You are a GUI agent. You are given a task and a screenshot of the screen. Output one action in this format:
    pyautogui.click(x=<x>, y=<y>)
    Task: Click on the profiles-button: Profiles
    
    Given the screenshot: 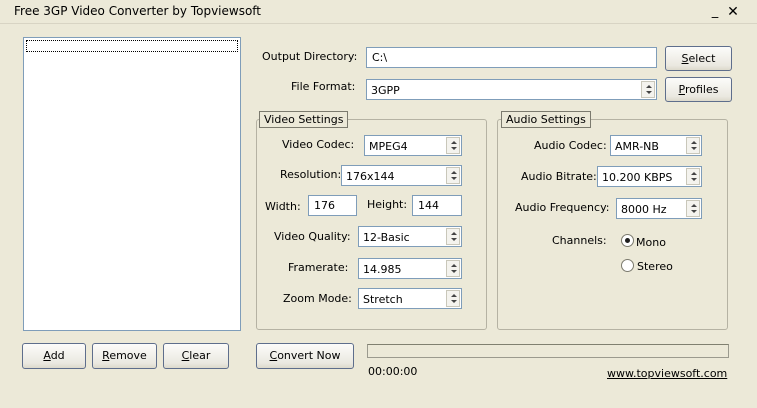 What is the action you would take?
    pyautogui.click(x=698, y=89)
    